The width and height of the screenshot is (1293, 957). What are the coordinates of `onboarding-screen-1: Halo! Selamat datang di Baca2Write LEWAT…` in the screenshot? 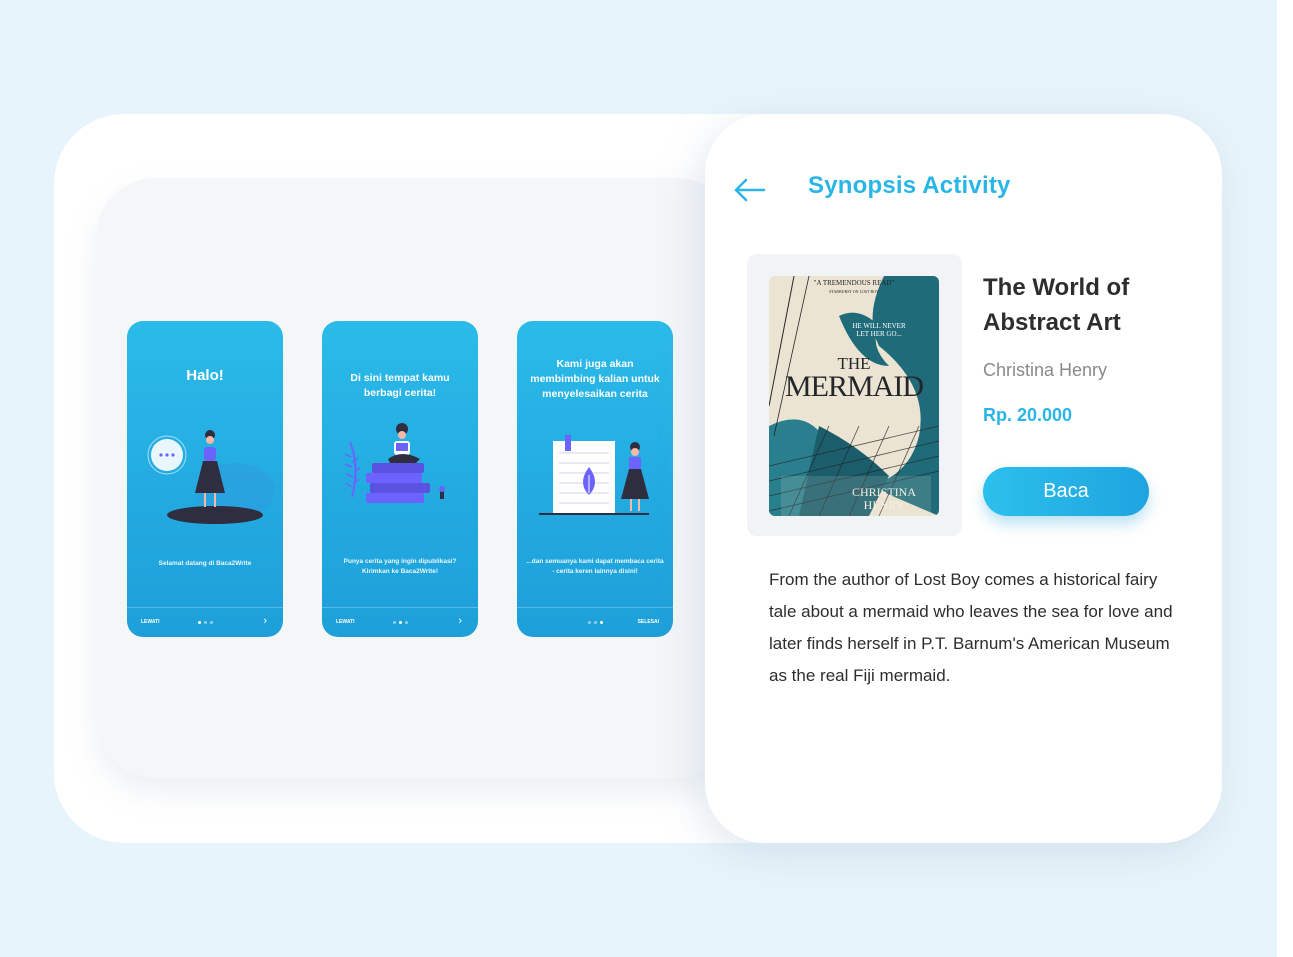 It's located at (205, 479).